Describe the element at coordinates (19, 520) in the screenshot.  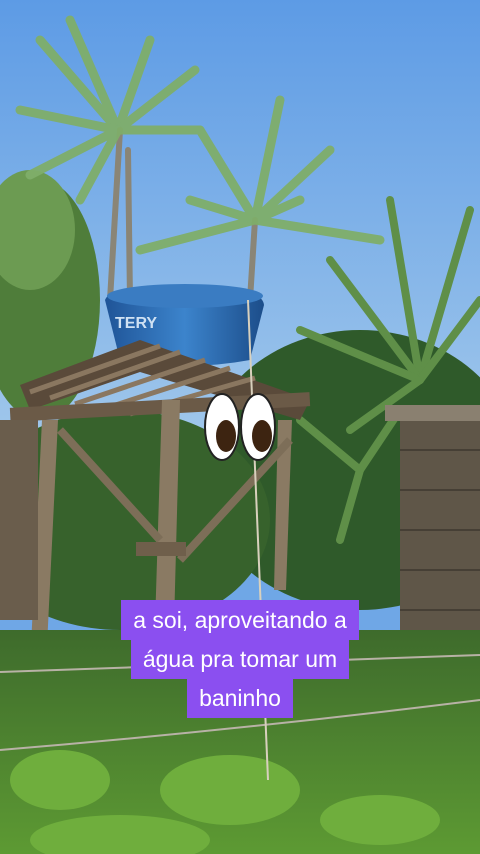
I see `left-structure` at that location.